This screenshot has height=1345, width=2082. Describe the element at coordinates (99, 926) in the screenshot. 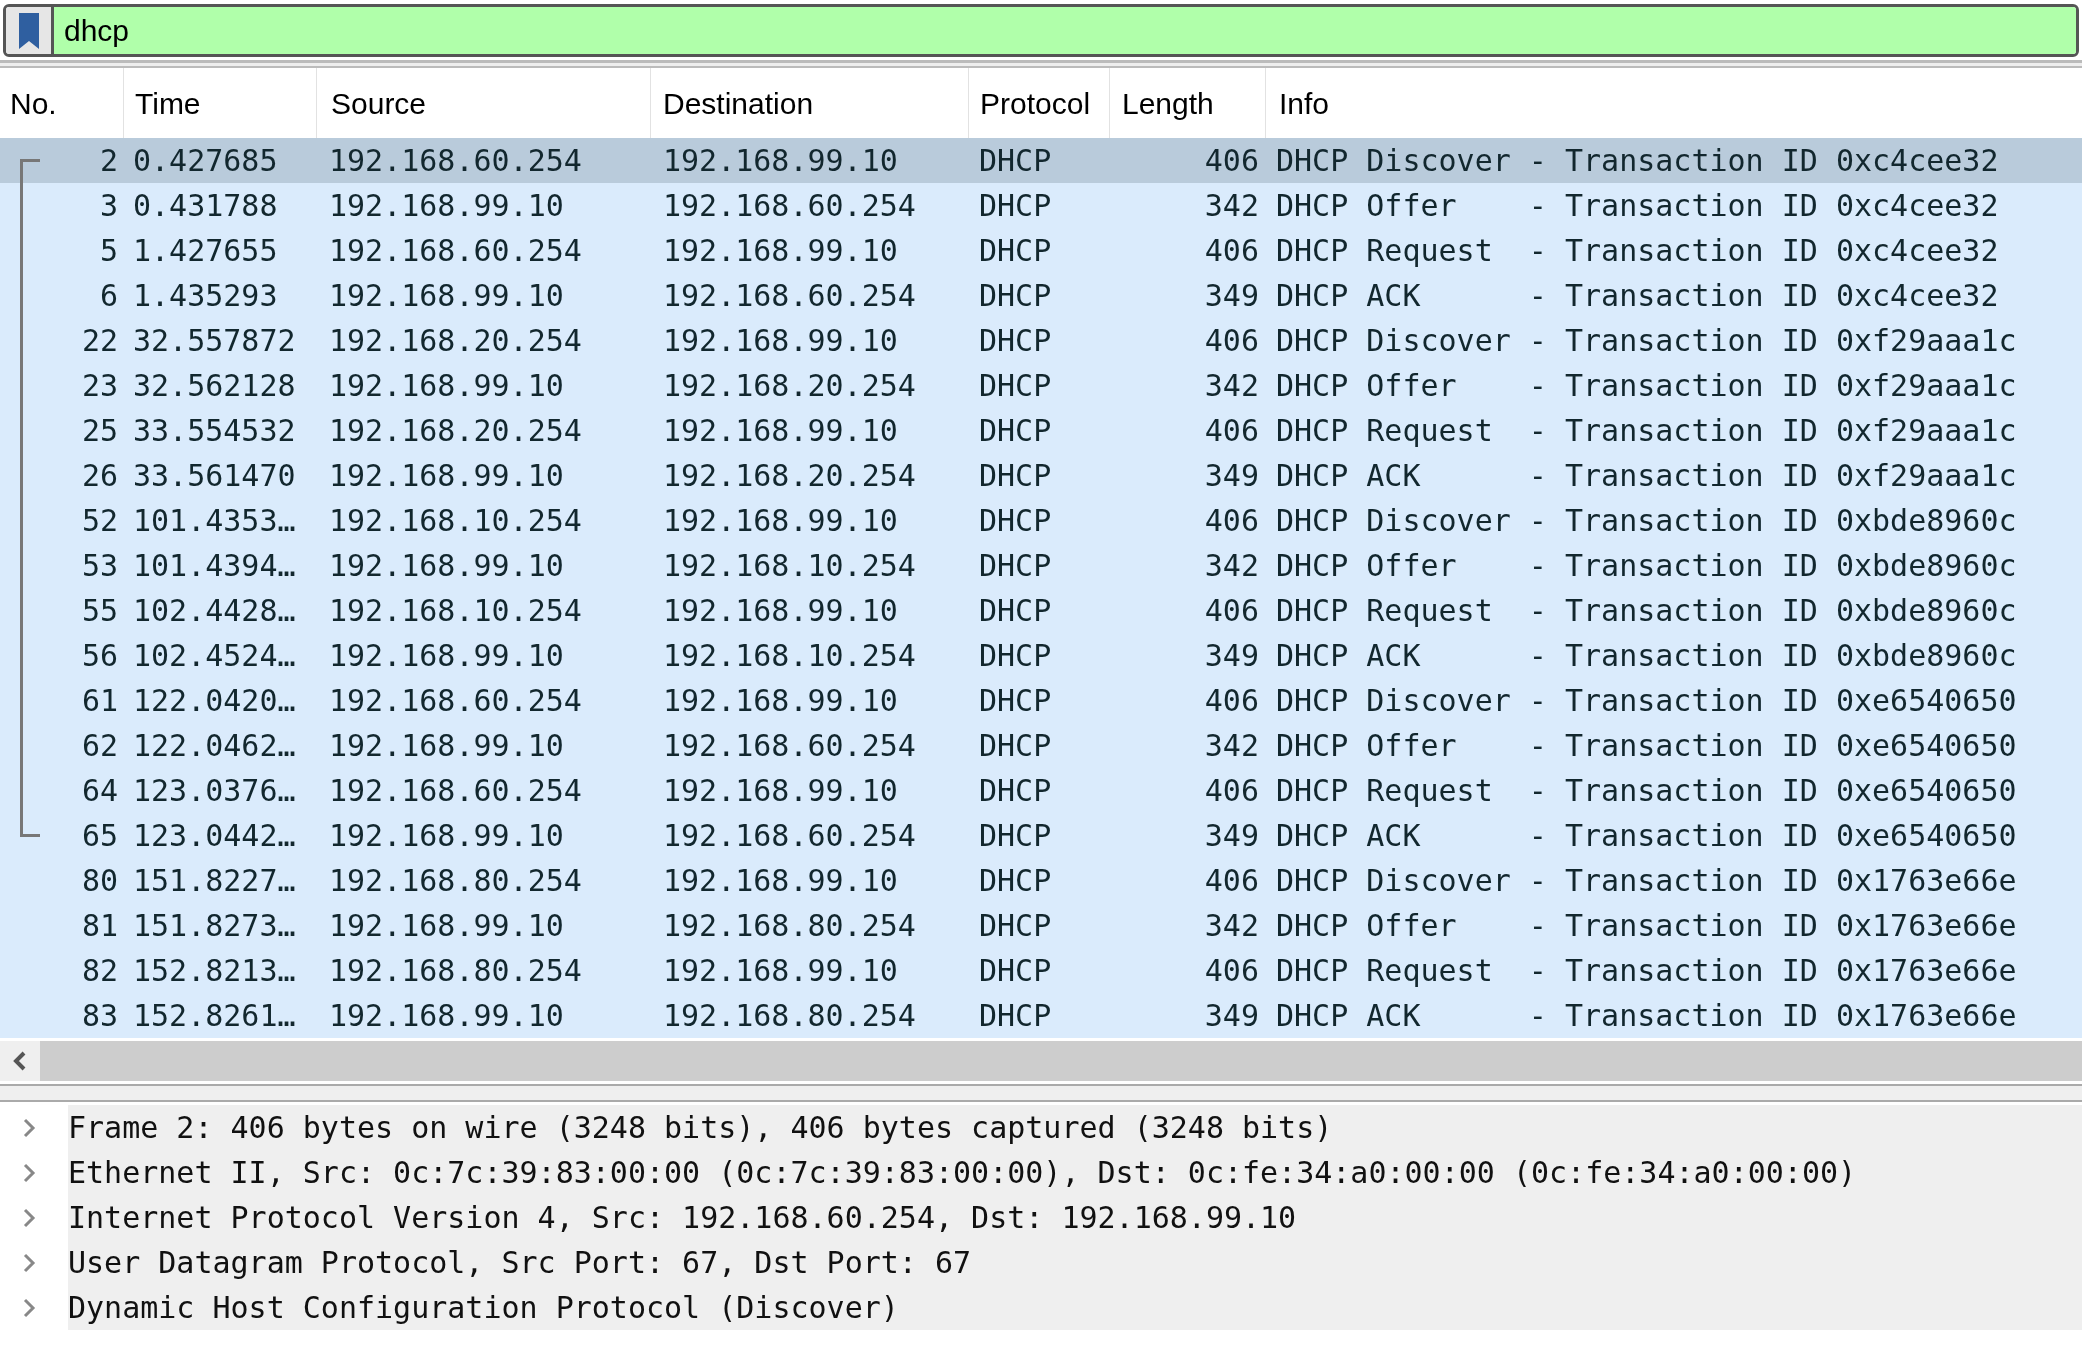

I see `table-cell-text: 81` at that location.